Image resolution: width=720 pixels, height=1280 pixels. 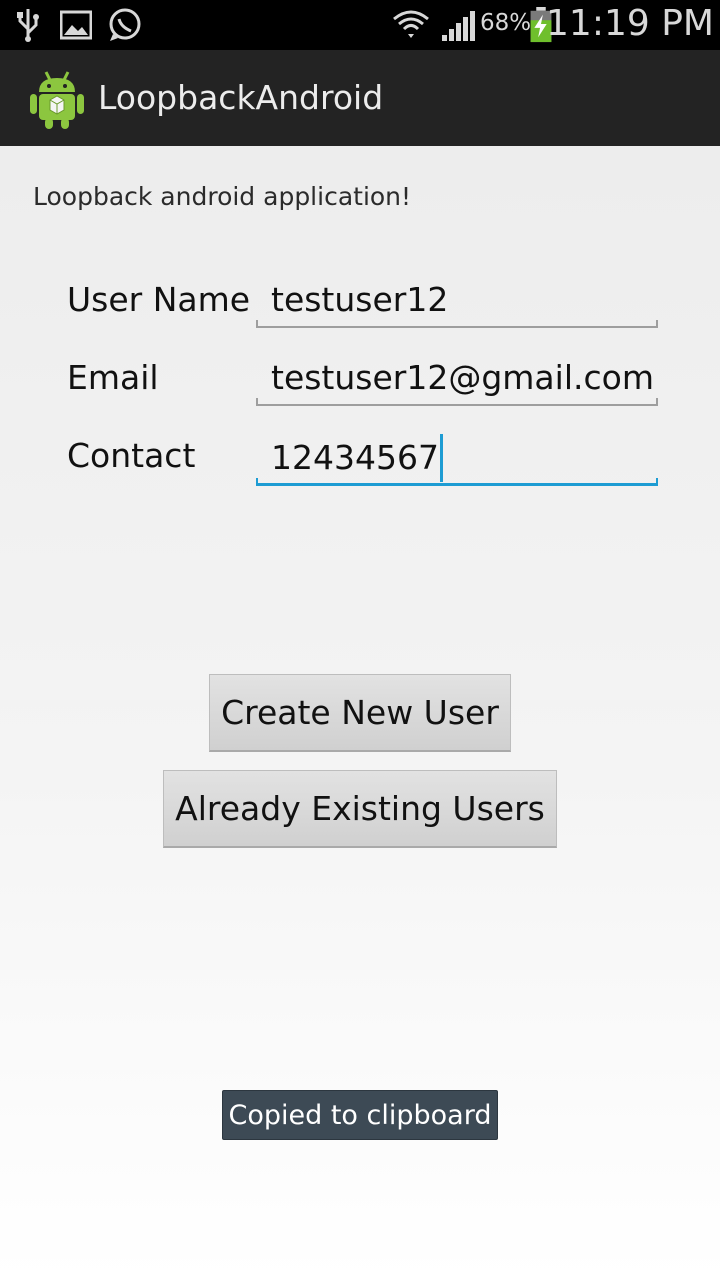 I want to click on action-bar: LoopbackAndroid, so click(x=360, y=98).